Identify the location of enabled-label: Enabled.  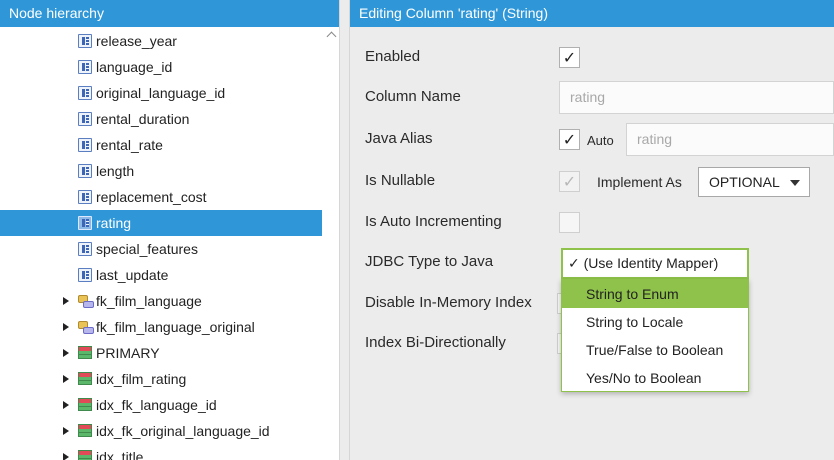
(393, 56).